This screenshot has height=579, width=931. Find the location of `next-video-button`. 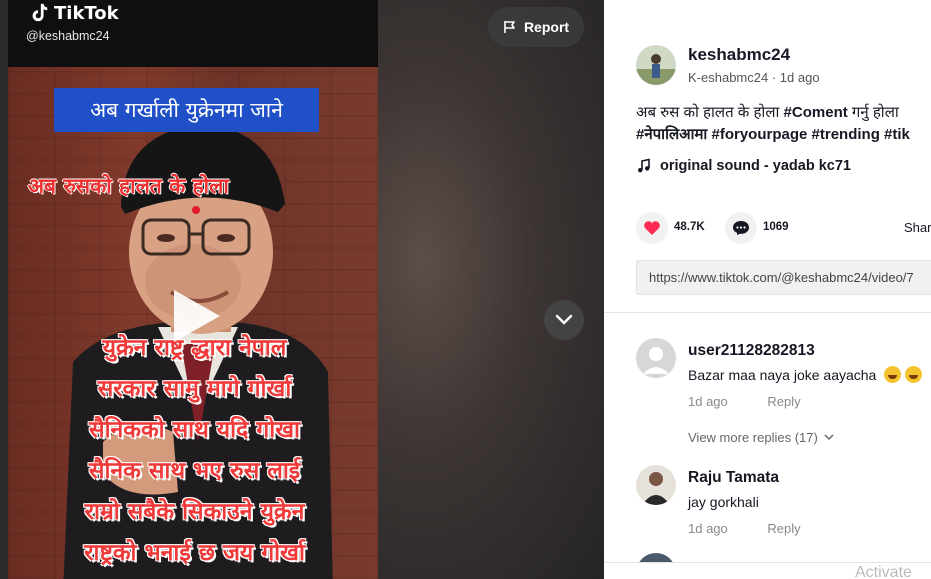

next-video-button is located at coordinates (564, 320).